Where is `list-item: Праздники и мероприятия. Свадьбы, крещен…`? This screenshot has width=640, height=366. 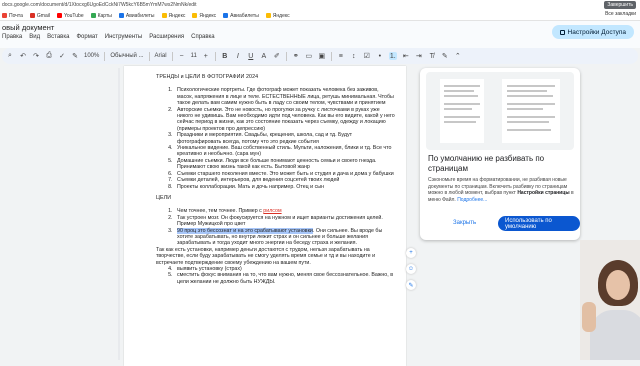
list-item: Праздники и мероприятия. Свадьбы, крещен… is located at coordinates (285, 138).